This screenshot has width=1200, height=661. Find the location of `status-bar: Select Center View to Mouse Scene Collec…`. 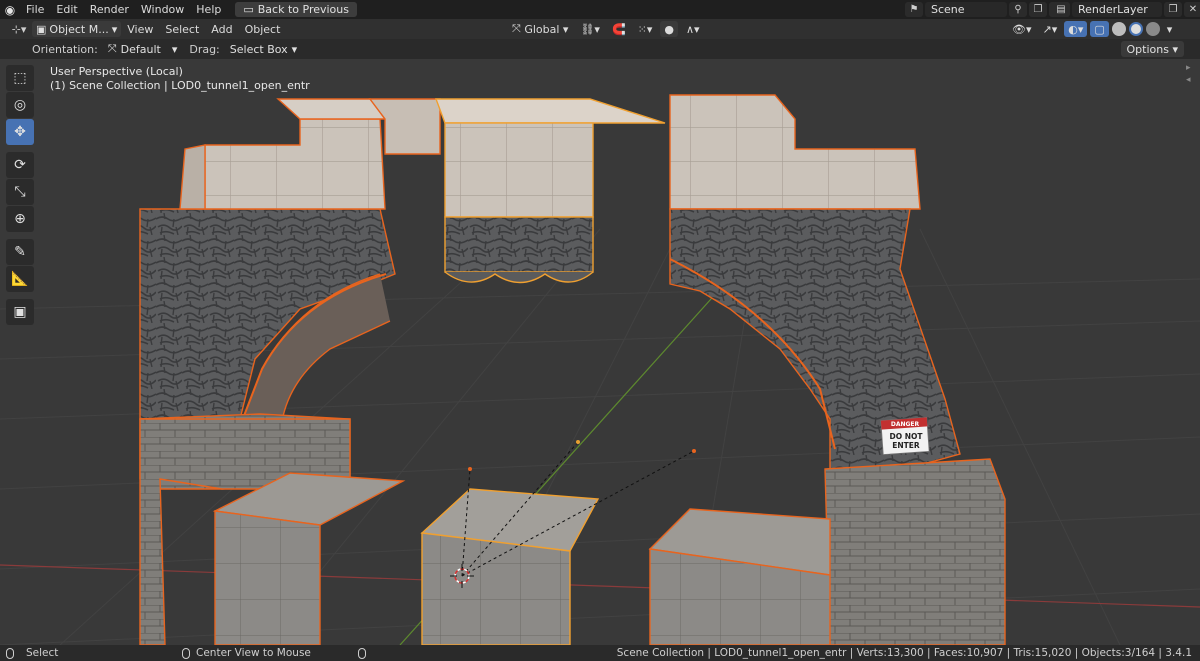

status-bar: Select Center View to Mouse Scene Collec… is located at coordinates (600, 653).